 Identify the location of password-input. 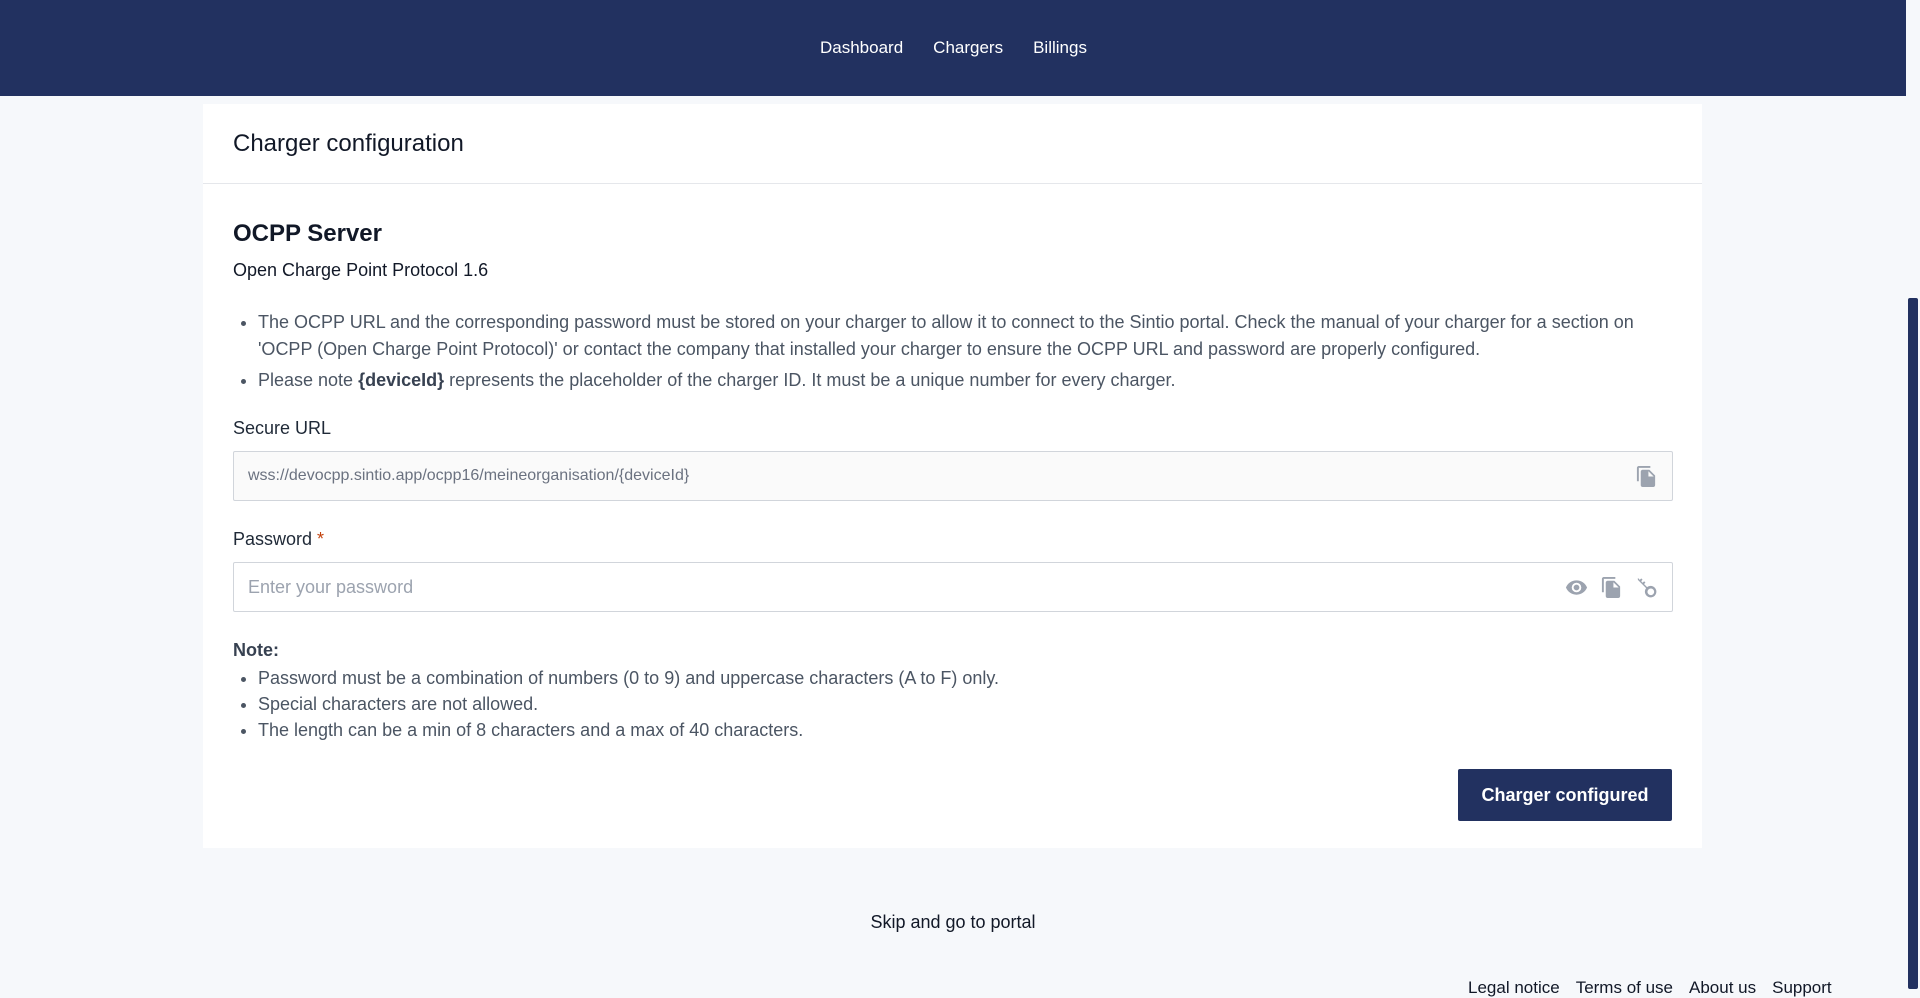
(899, 587).